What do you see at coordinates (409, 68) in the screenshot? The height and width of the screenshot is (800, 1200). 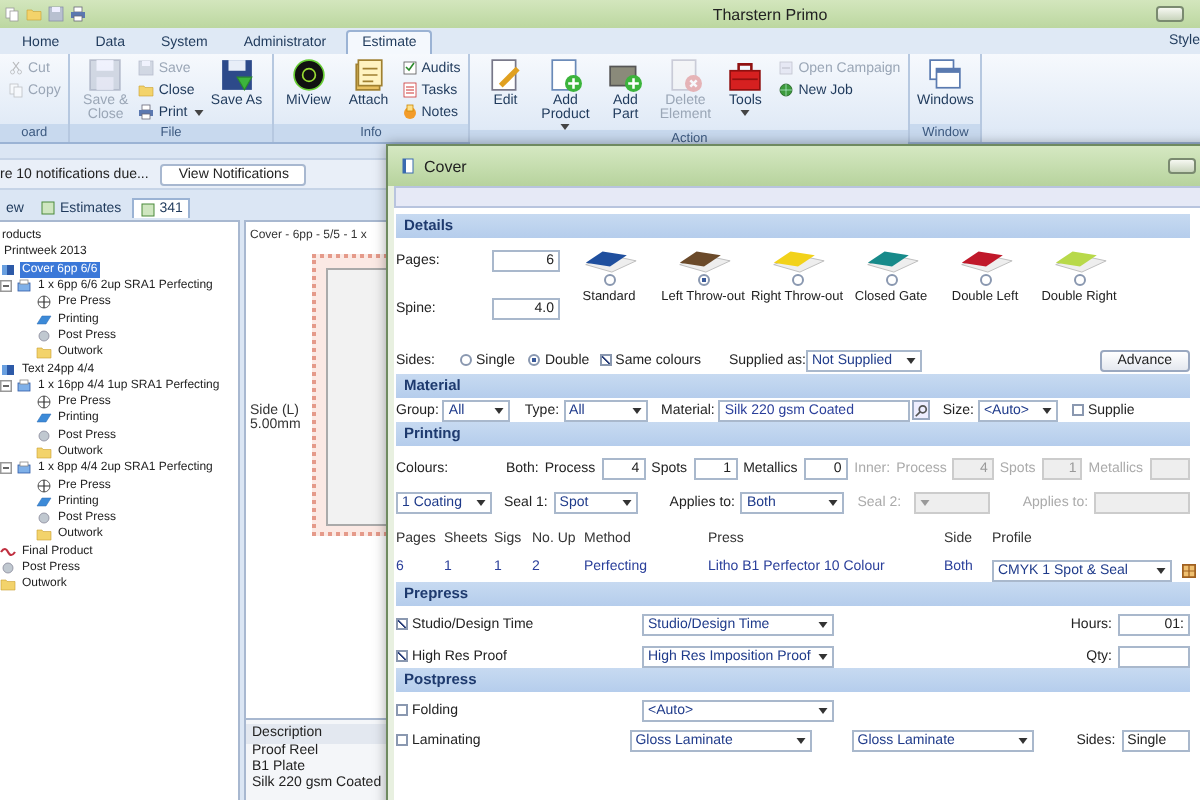 I see `checkmark-page-icon` at bounding box center [409, 68].